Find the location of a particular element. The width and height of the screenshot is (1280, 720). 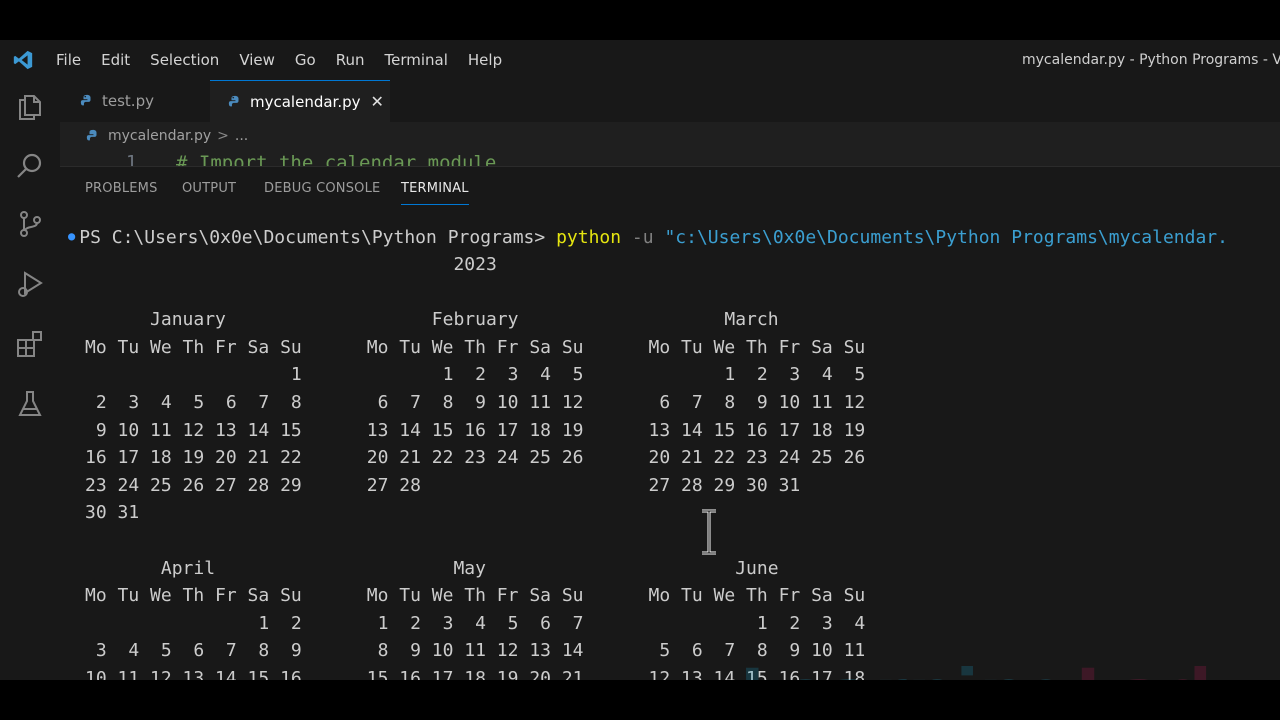

tab-mycalendar-py: mycalendar.py ✕ is located at coordinates (300, 101).